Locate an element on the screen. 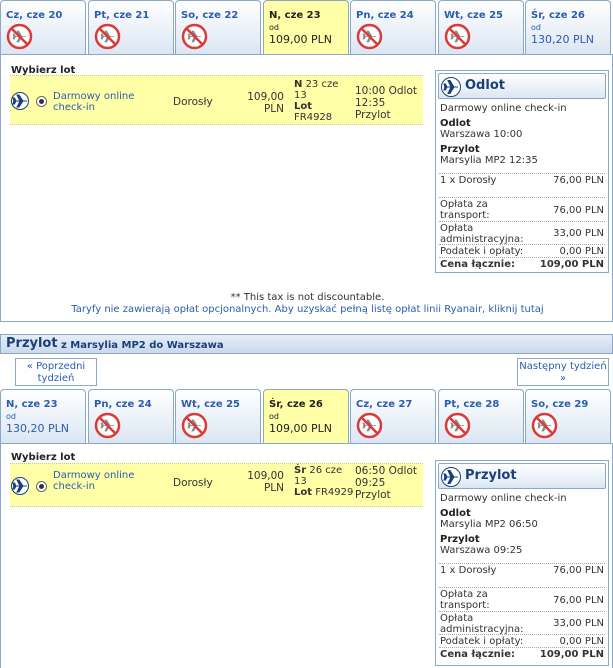 This screenshot has width=613, height=668. flight-day: N is located at coordinates (298, 84).